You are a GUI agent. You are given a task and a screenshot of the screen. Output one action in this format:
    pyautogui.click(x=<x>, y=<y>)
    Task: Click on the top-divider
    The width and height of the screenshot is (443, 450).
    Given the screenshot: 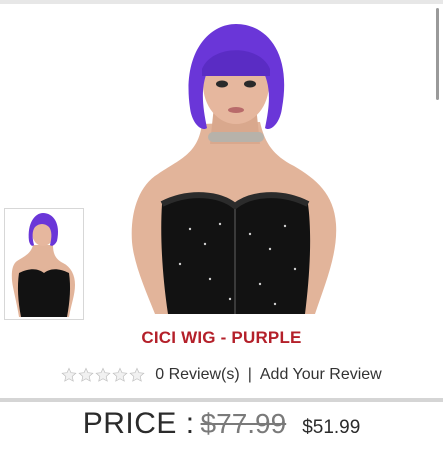 What is the action you would take?
    pyautogui.click(x=221, y=2)
    